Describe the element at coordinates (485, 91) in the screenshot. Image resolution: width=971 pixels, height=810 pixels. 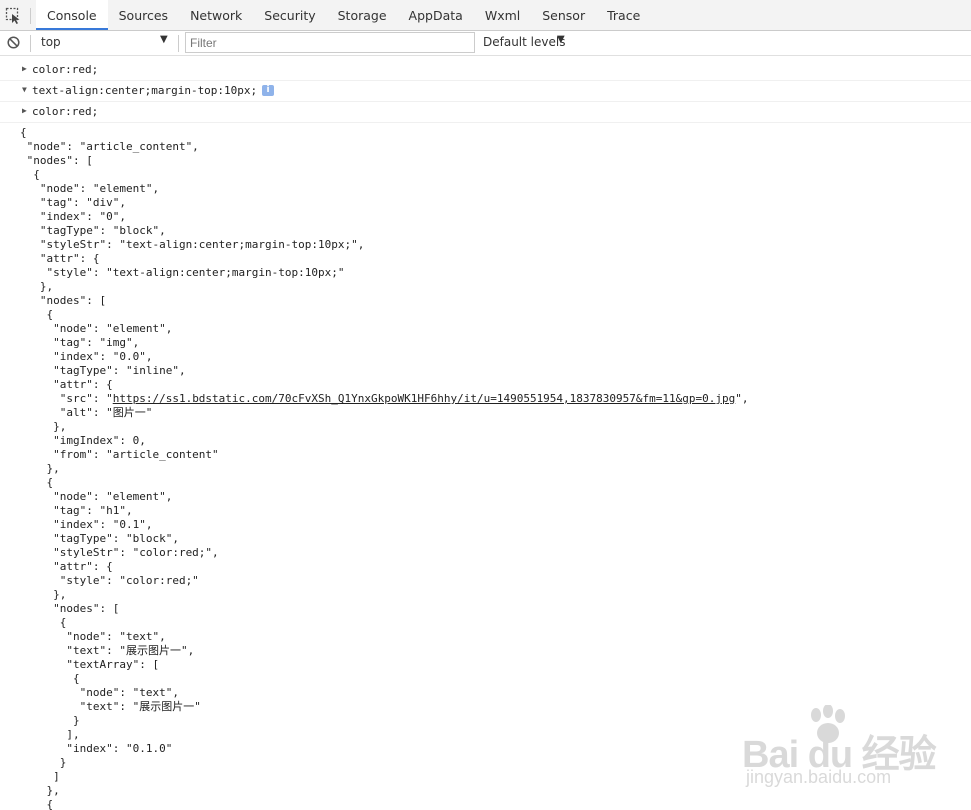
I see `console-message: ▼ text-align:center;margin-top:10px; i` at that location.